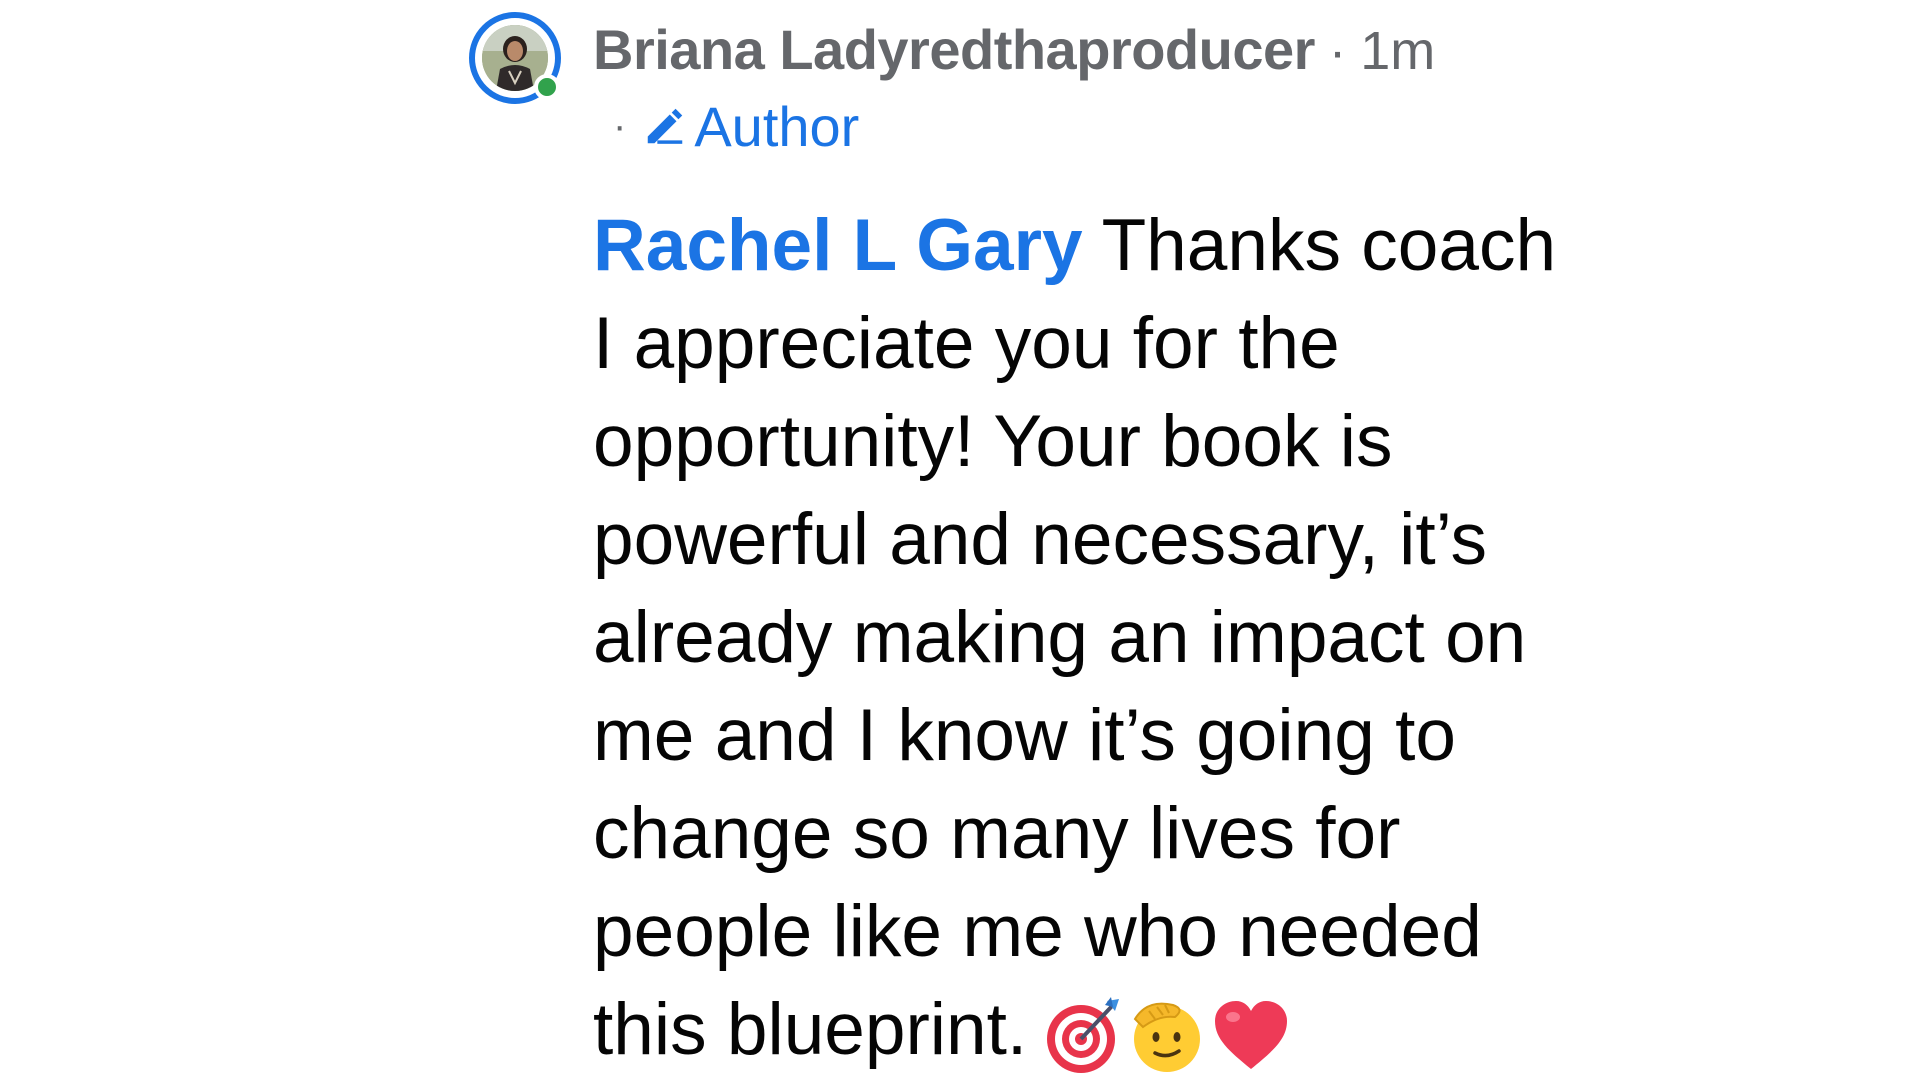  What do you see at coordinates (1083, 1034) in the screenshot?
I see `direct-hit-emoji` at bounding box center [1083, 1034].